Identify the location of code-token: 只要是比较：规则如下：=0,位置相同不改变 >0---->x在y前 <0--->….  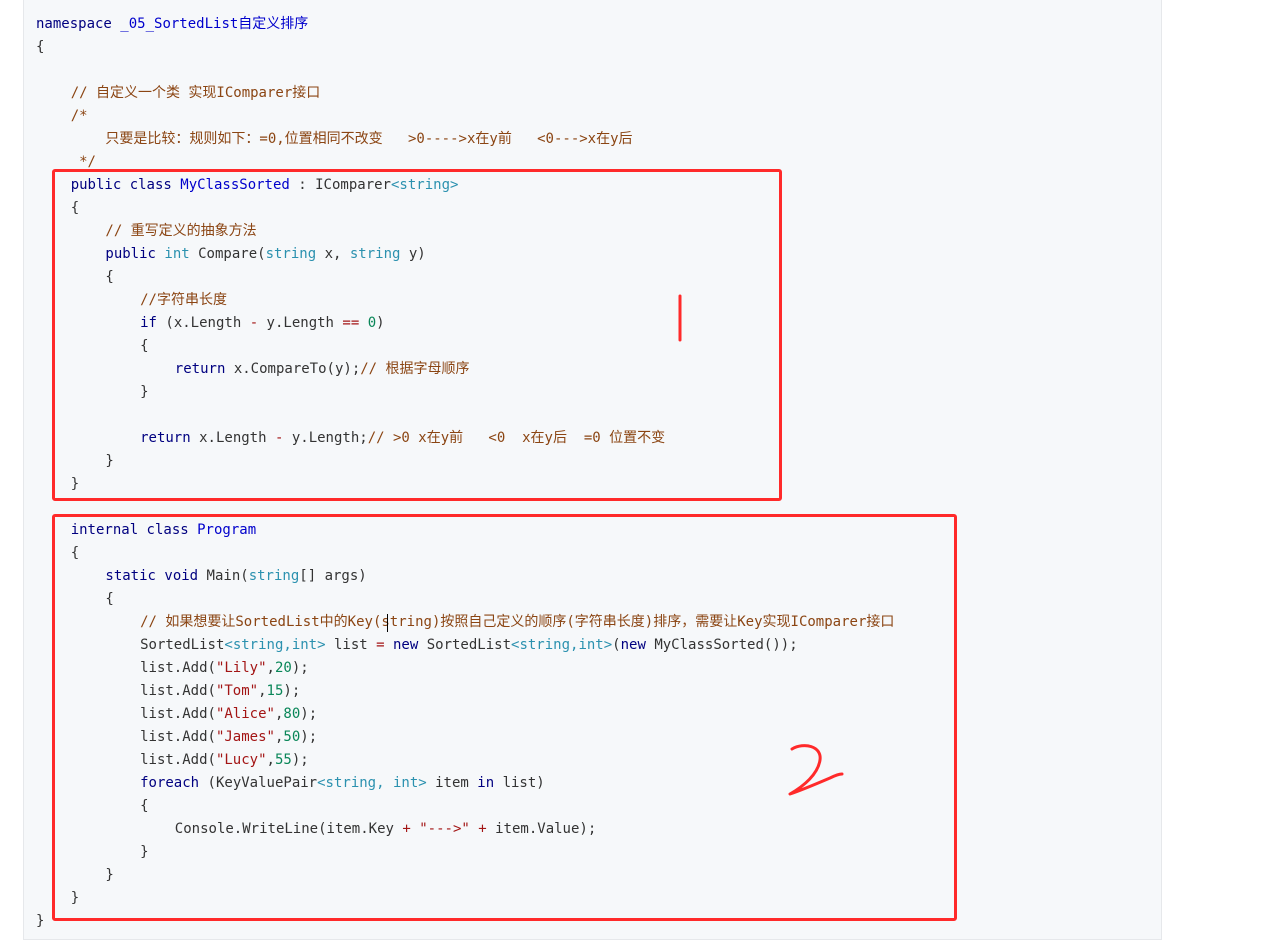
(369, 139).